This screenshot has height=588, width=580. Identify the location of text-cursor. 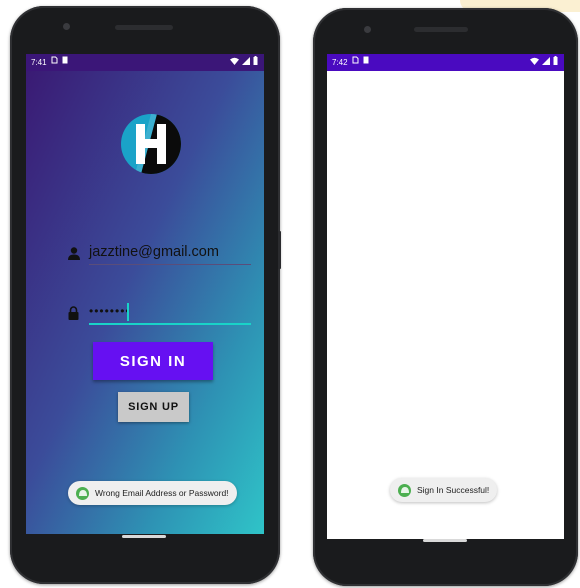
(128, 312).